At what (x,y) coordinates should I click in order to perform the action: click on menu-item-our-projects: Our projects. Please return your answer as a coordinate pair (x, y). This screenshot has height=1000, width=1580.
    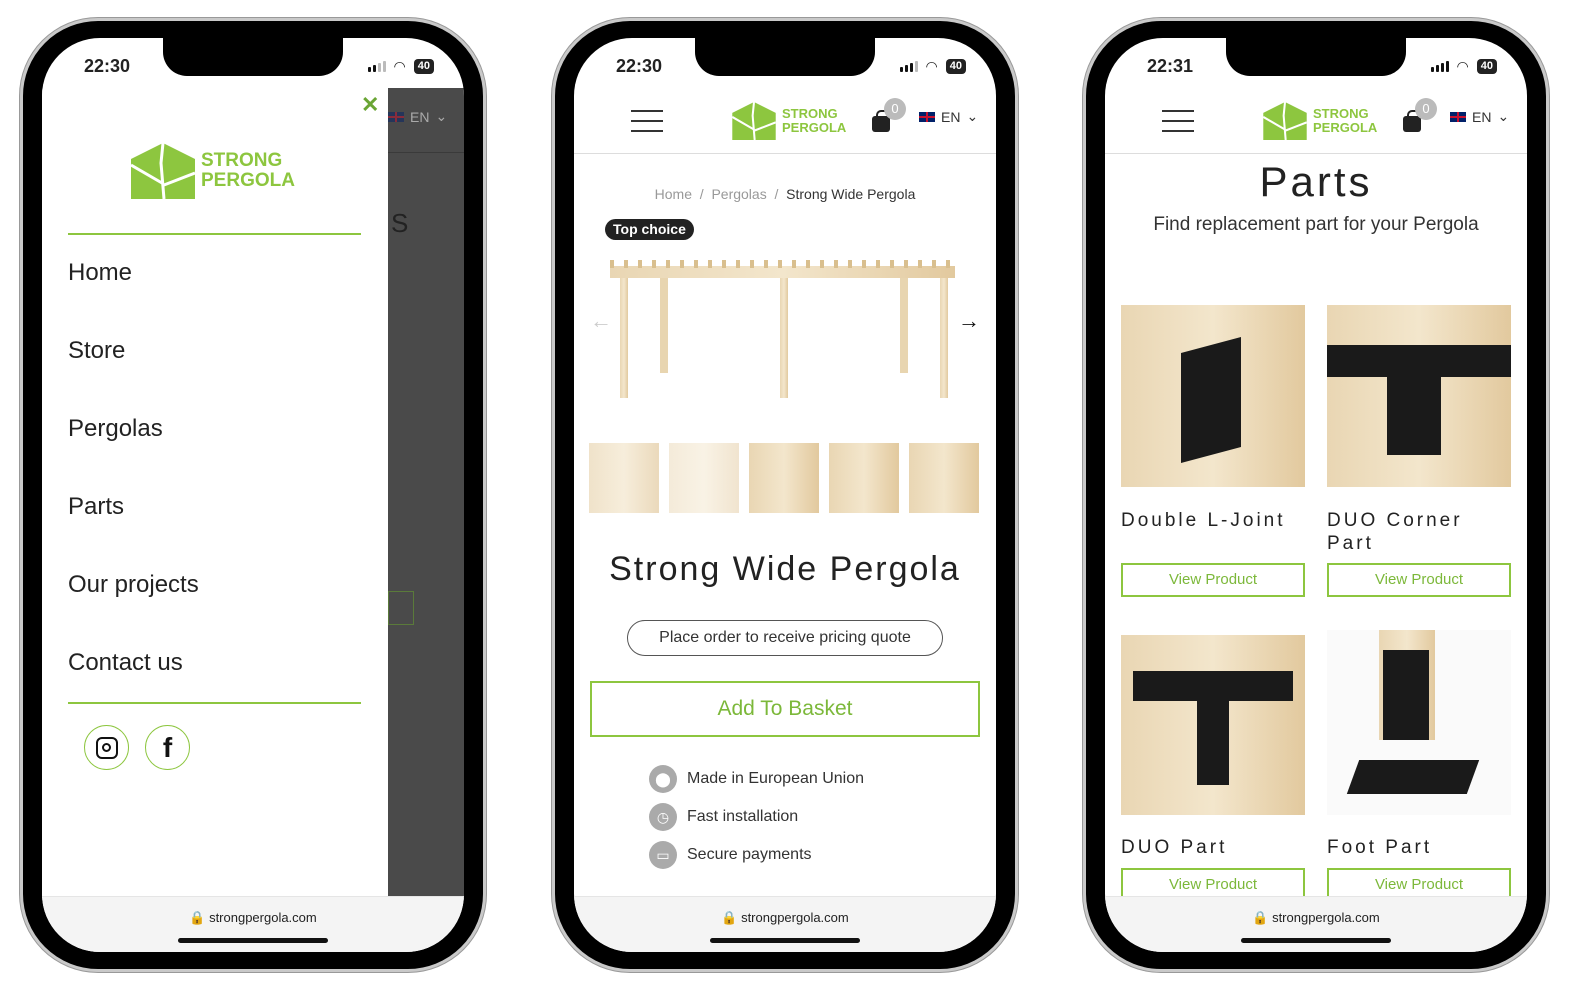
    Looking at the image, I should click on (133, 585).